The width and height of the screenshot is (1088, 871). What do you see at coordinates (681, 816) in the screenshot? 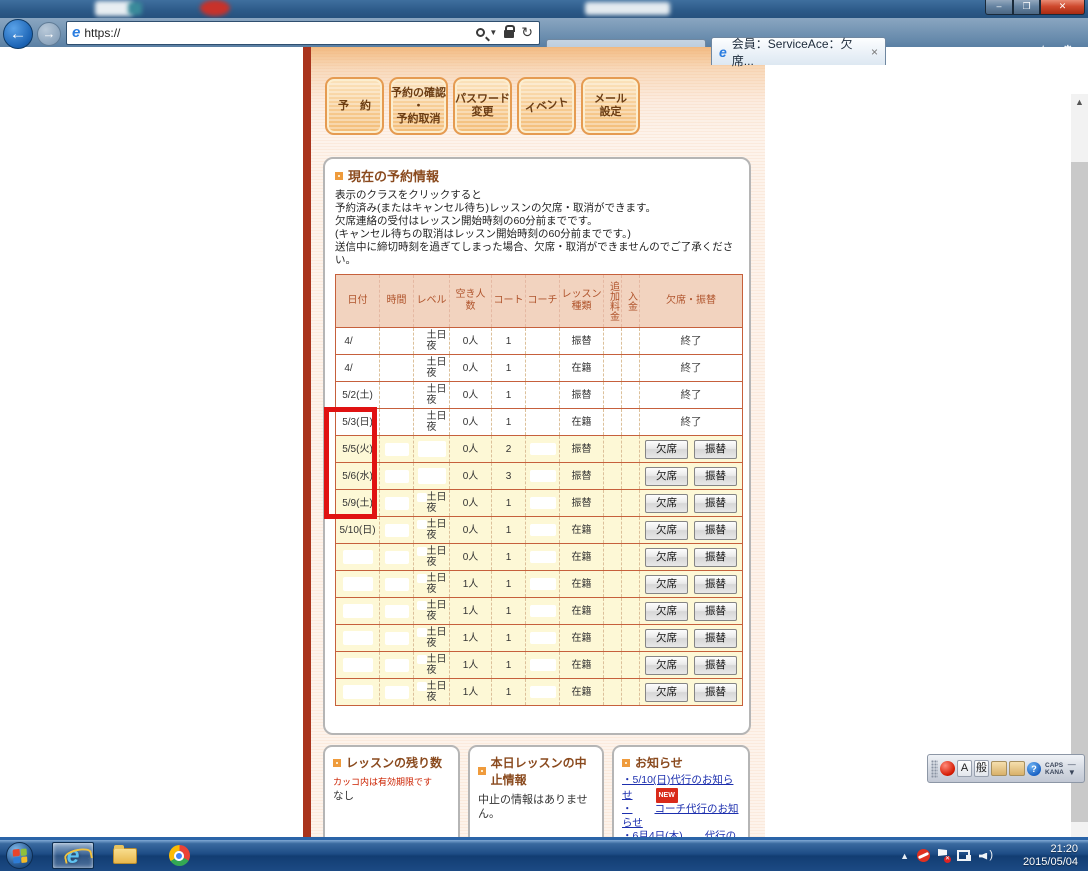
I see `news-link: ・コーチ代行のお知らせ` at bounding box center [681, 816].